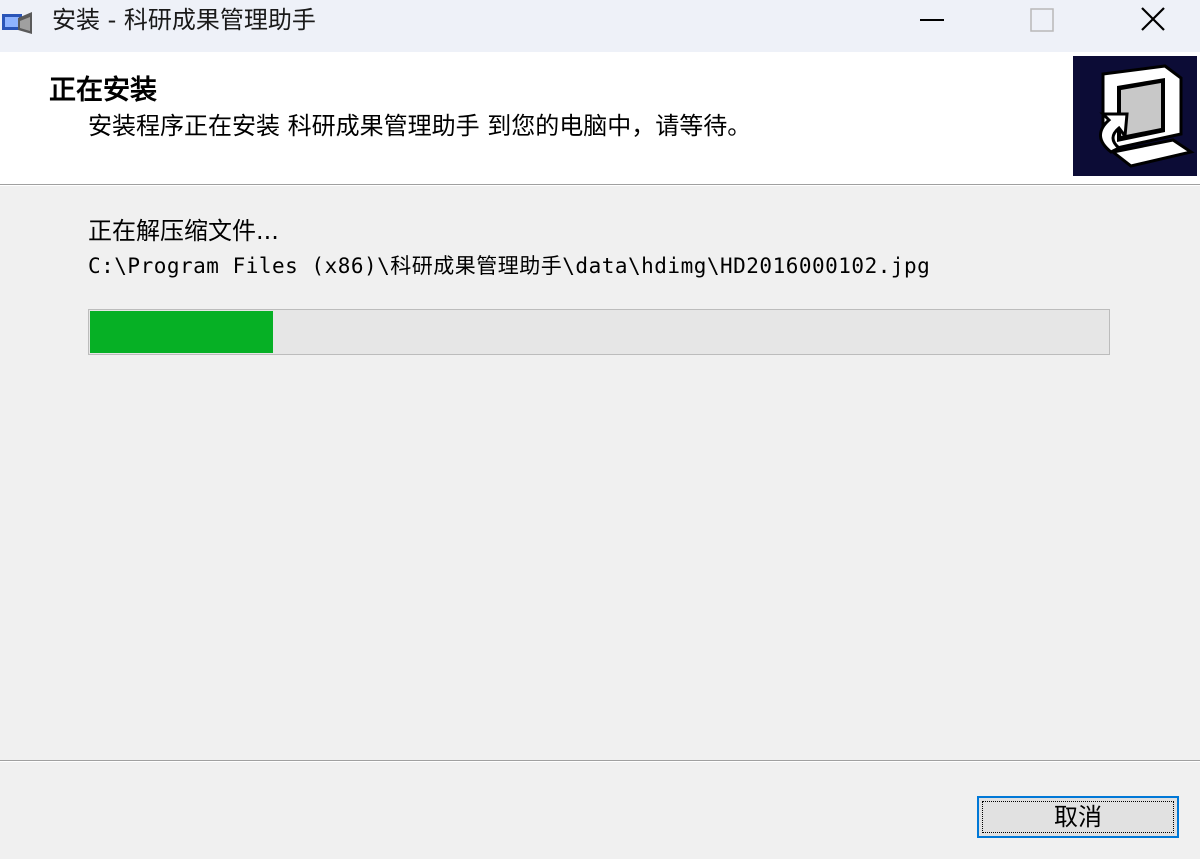 Image resolution: width=1200 pixels, height=859 pixels. What do you see at coordinates (181, 332) in the screenshot?
I see `progress-fill` at bounding box center [181, 332].